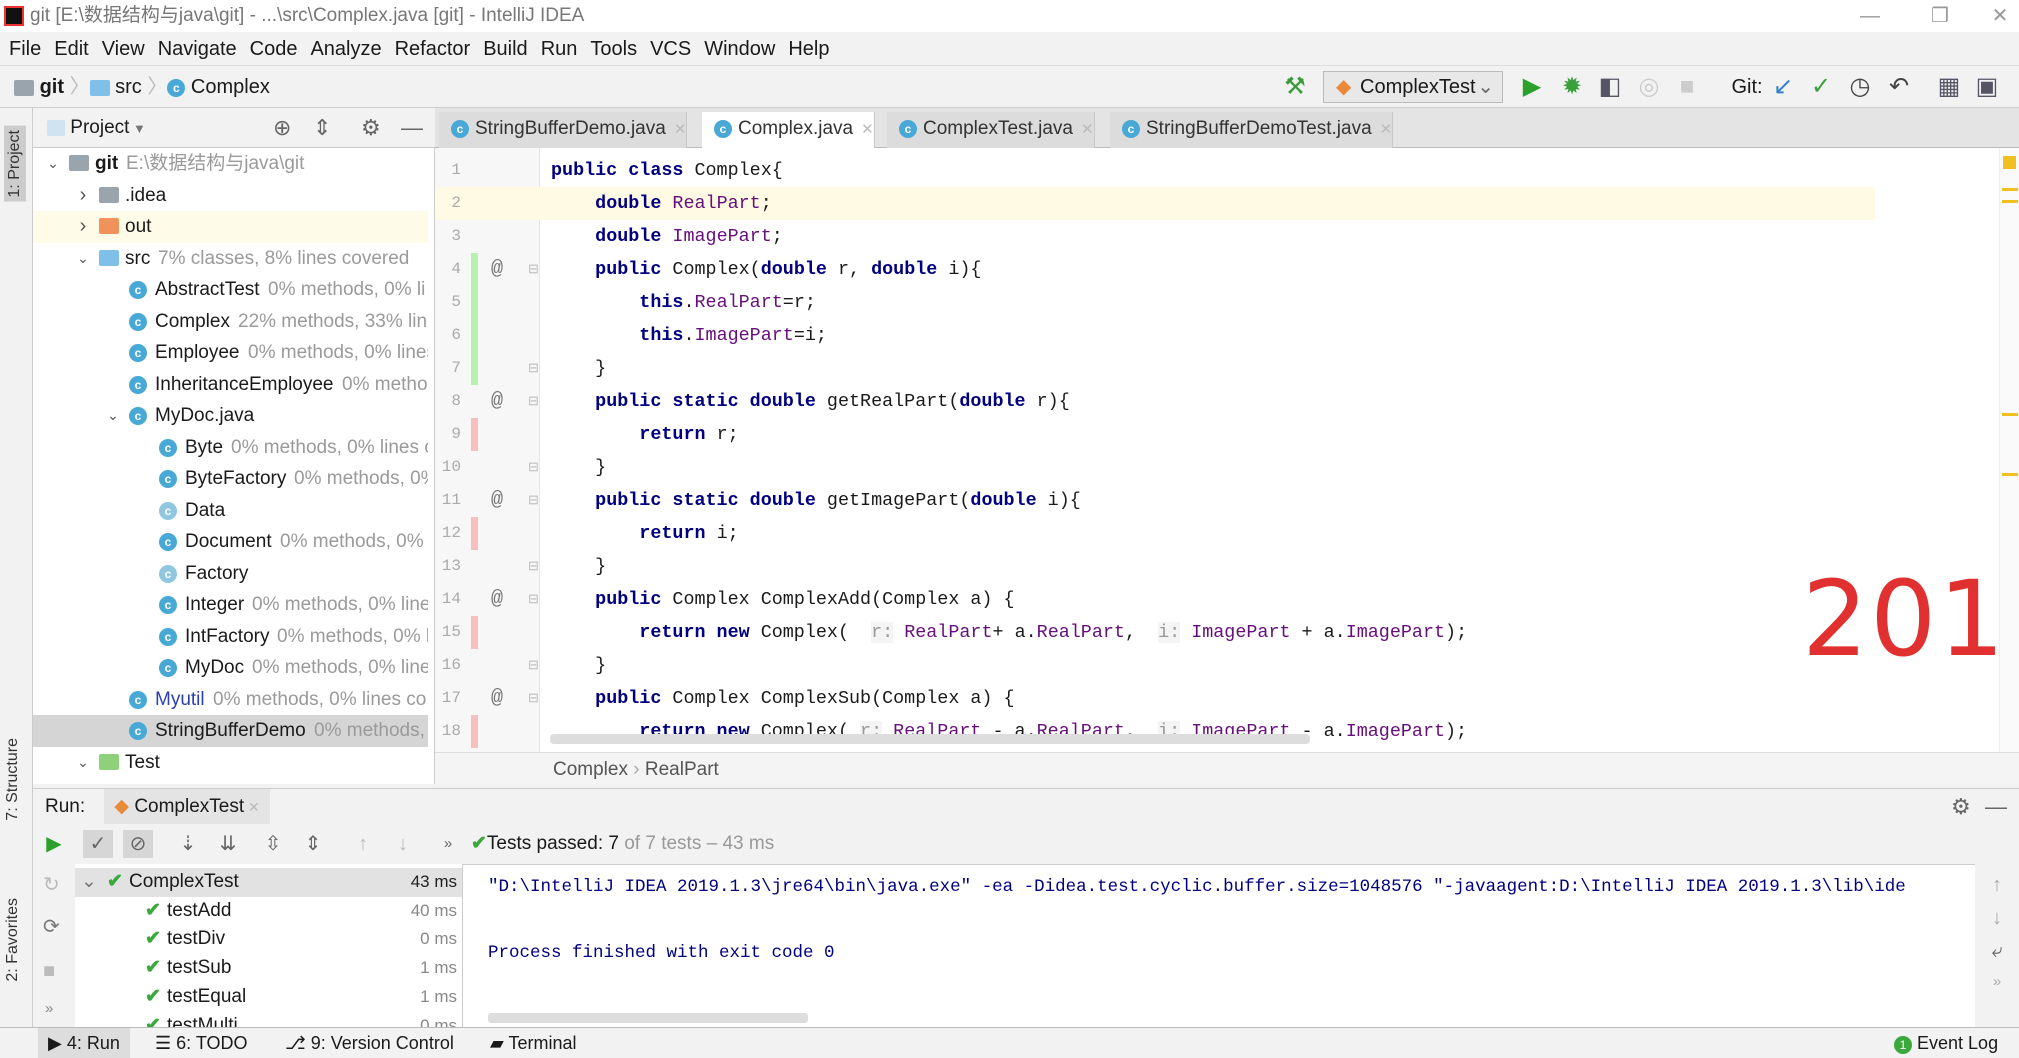 The image size is (2019, 1058). Describe the element at coordinates (230, 196) in the screenshot. I see `tree-item: › .idea` at that location.